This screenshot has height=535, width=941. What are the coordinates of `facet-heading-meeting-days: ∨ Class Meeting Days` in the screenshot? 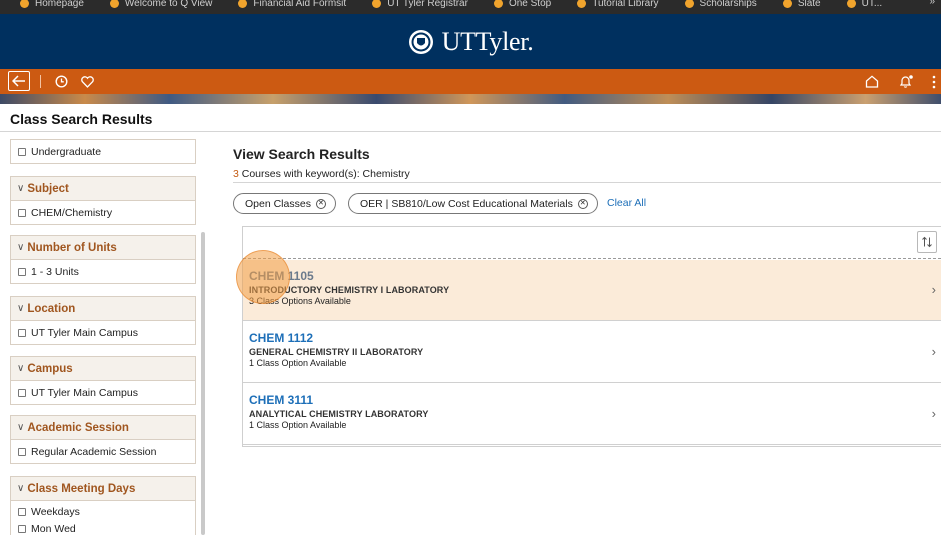 It's located at (103, 489).